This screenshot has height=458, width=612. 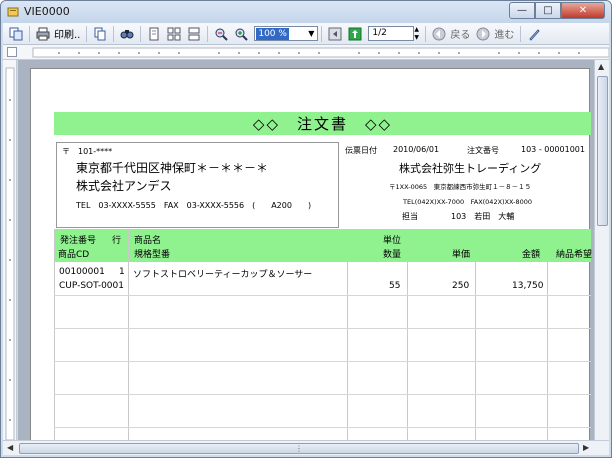 I want to click on first-page-icon, so click(x=335, y=34).